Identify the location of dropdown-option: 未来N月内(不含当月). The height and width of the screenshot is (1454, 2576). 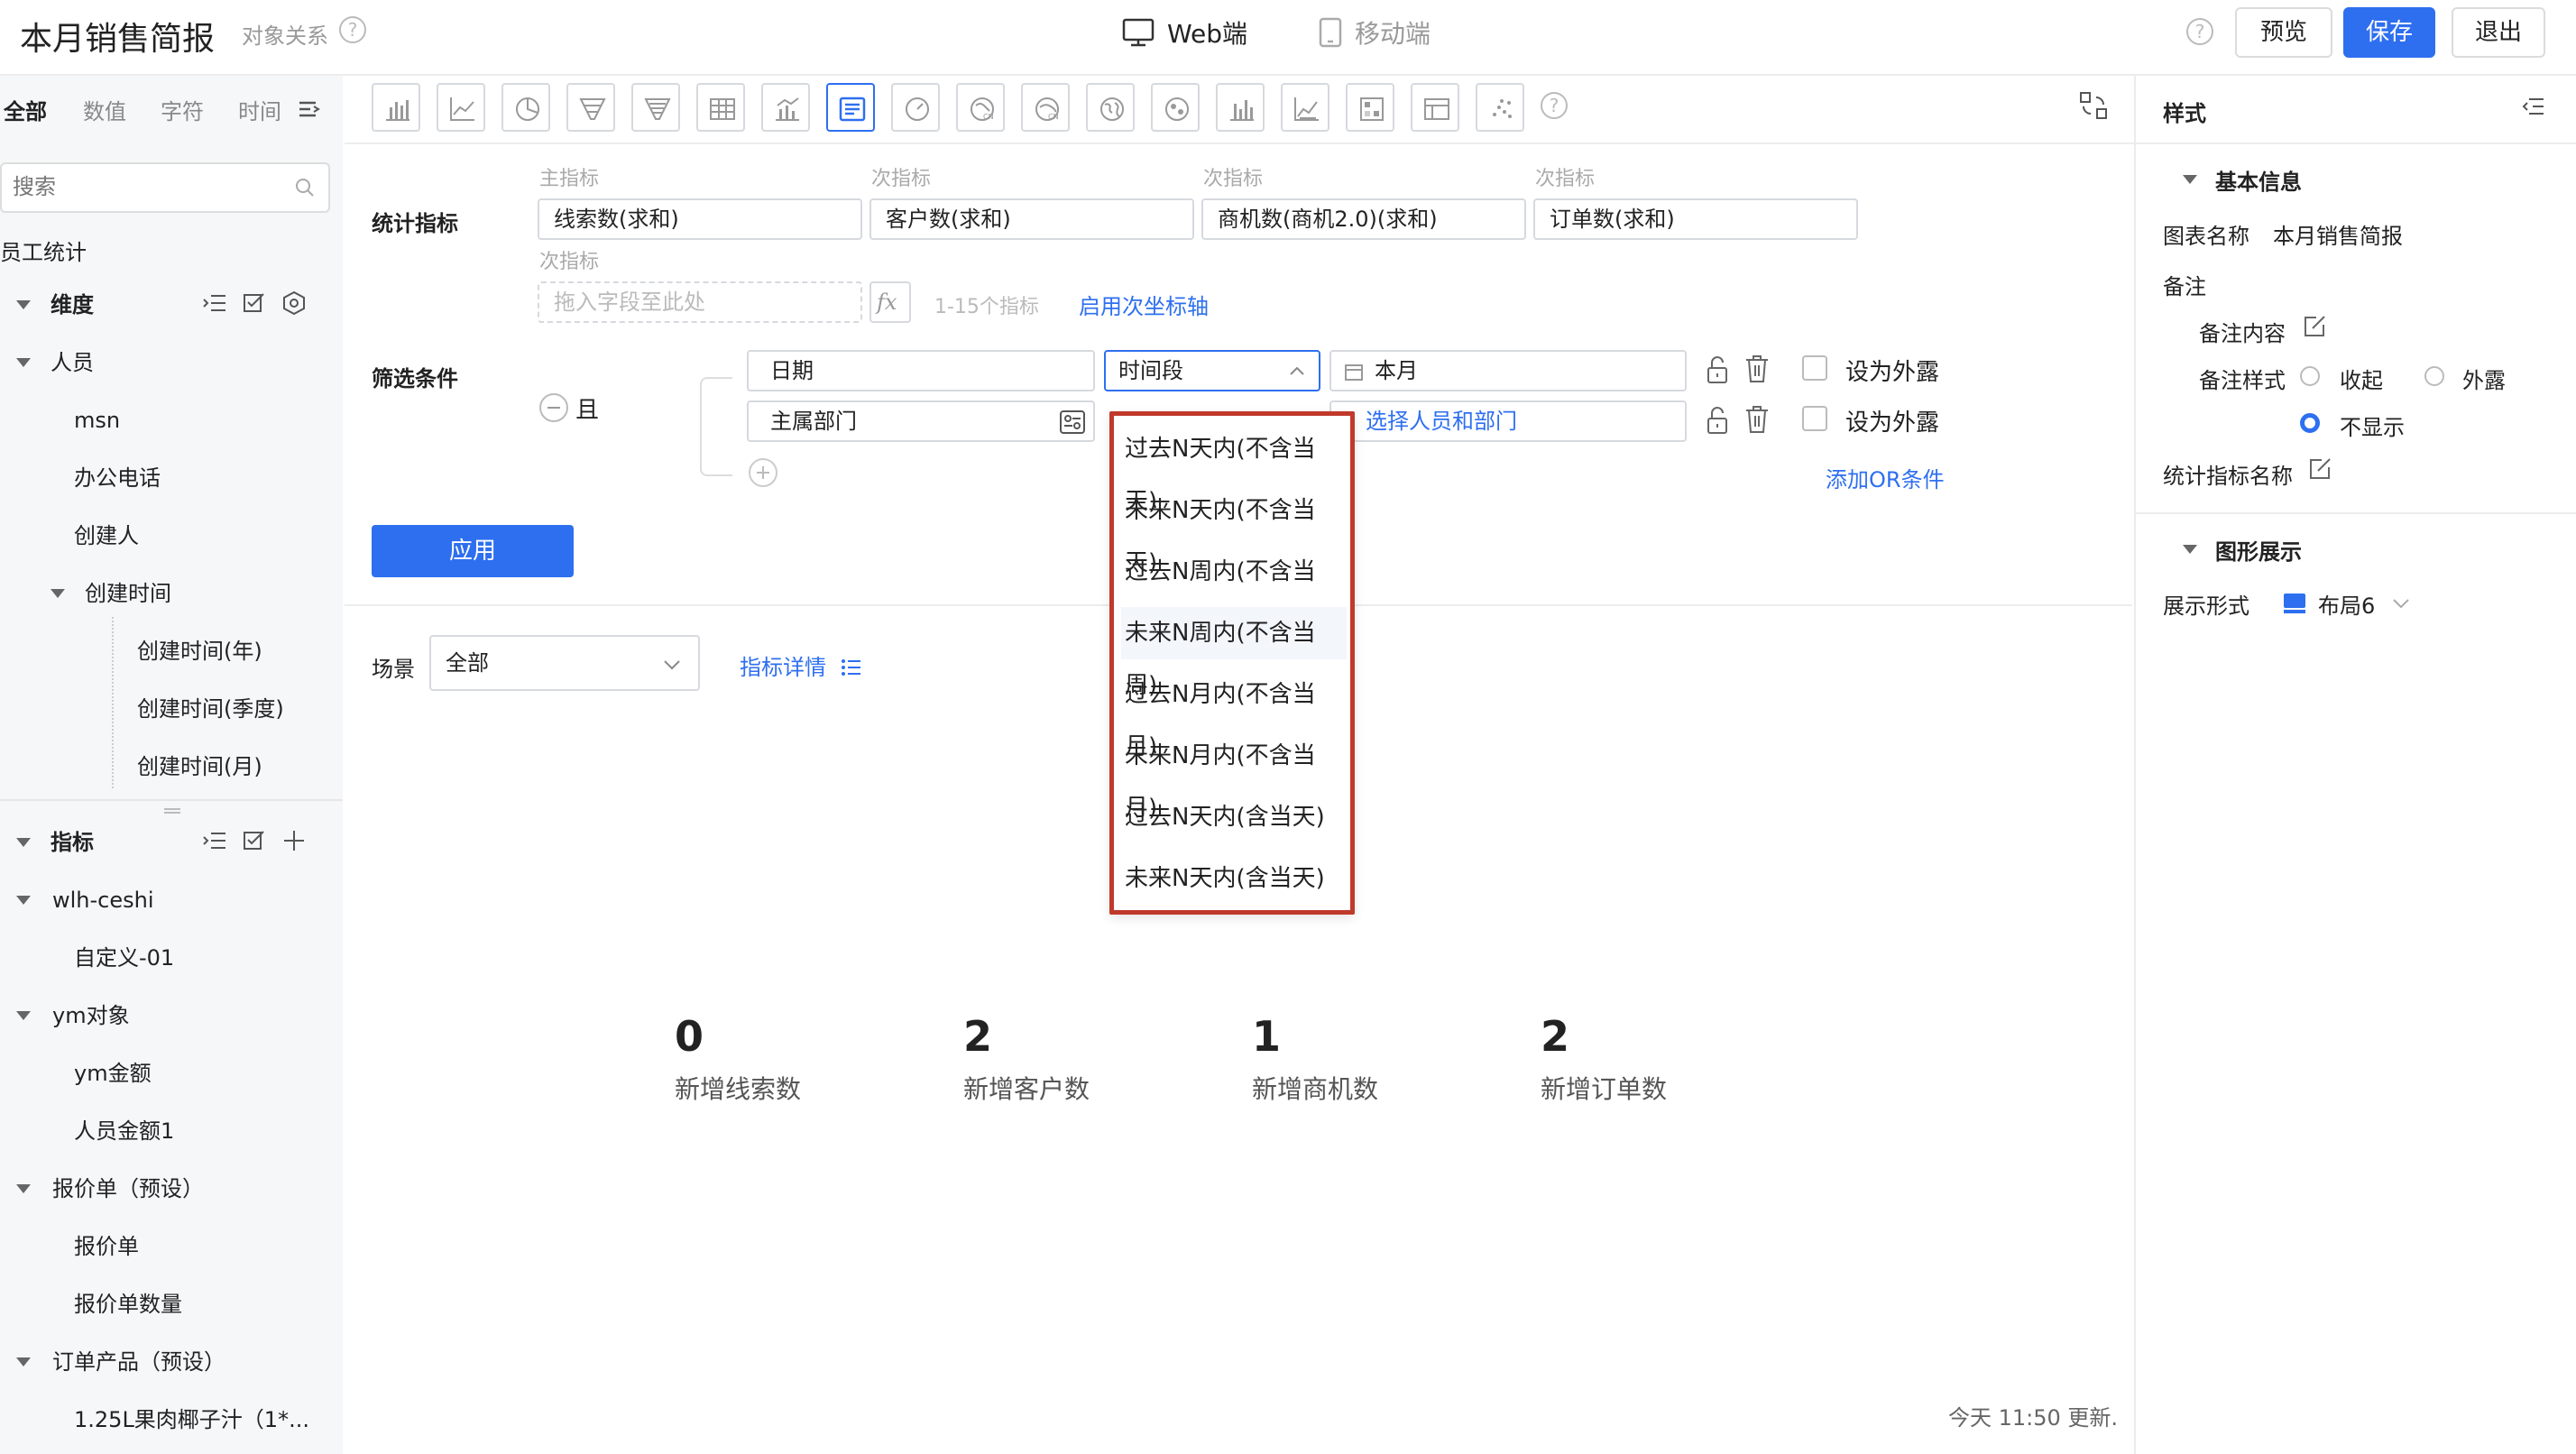
(1234, 776).